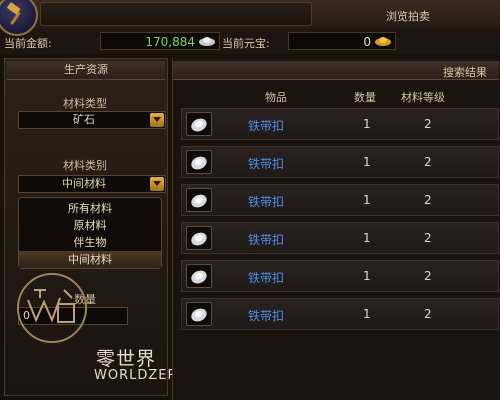 The width and height of the screenshot is (500, 400). I want to click on gold-label: 当前金额:, so click(28, 43).